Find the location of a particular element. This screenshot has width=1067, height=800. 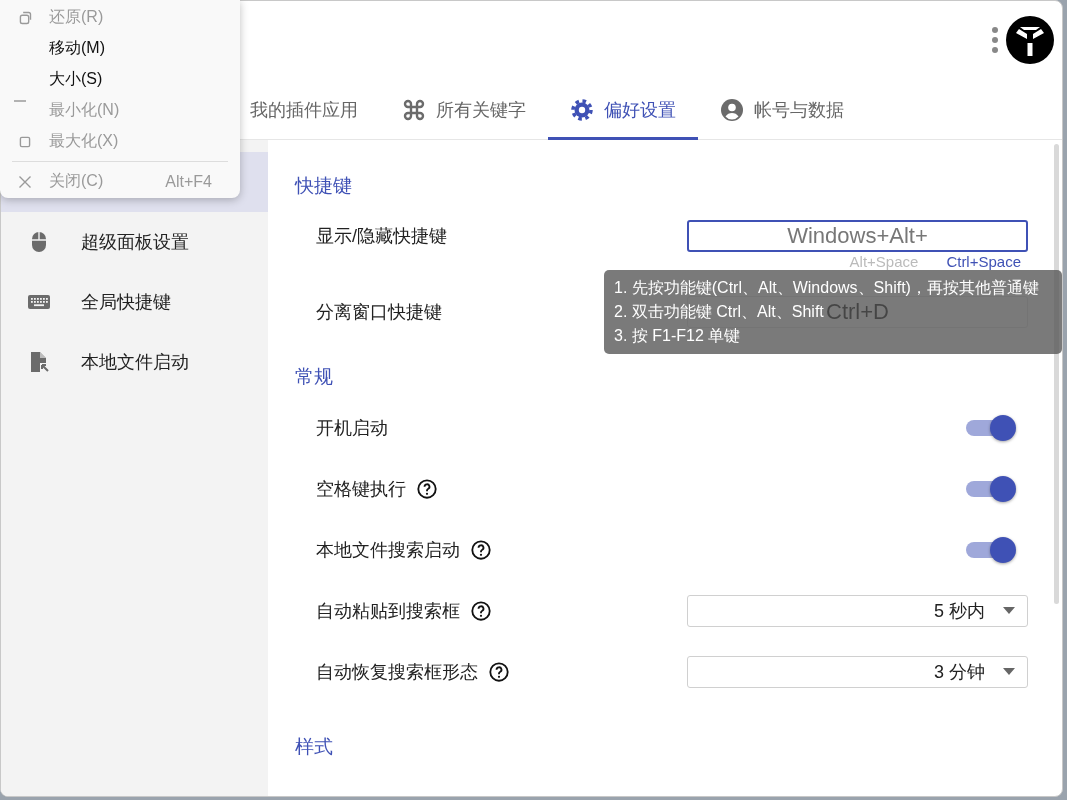

section-title: 样式 is located at coordinates (314, 747).